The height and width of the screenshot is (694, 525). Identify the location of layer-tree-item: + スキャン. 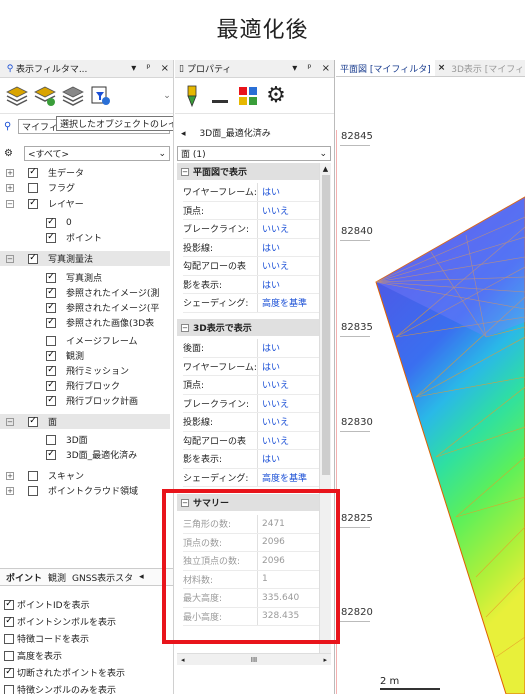
(85, 475).